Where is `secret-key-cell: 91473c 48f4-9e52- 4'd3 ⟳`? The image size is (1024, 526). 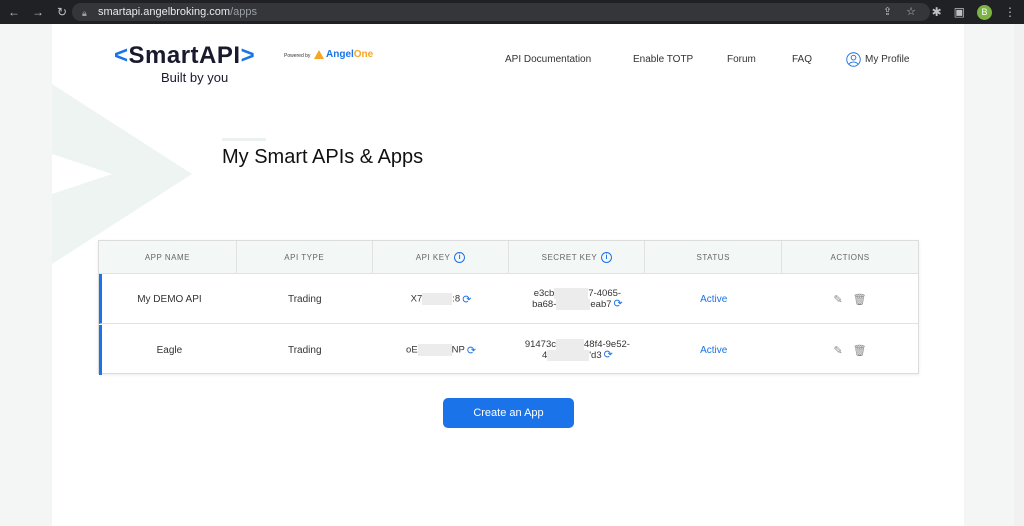
secret-key-cell: 91473c 48f4-9e52- 4'd3 ⟳ is located at coordinates (577, 350).